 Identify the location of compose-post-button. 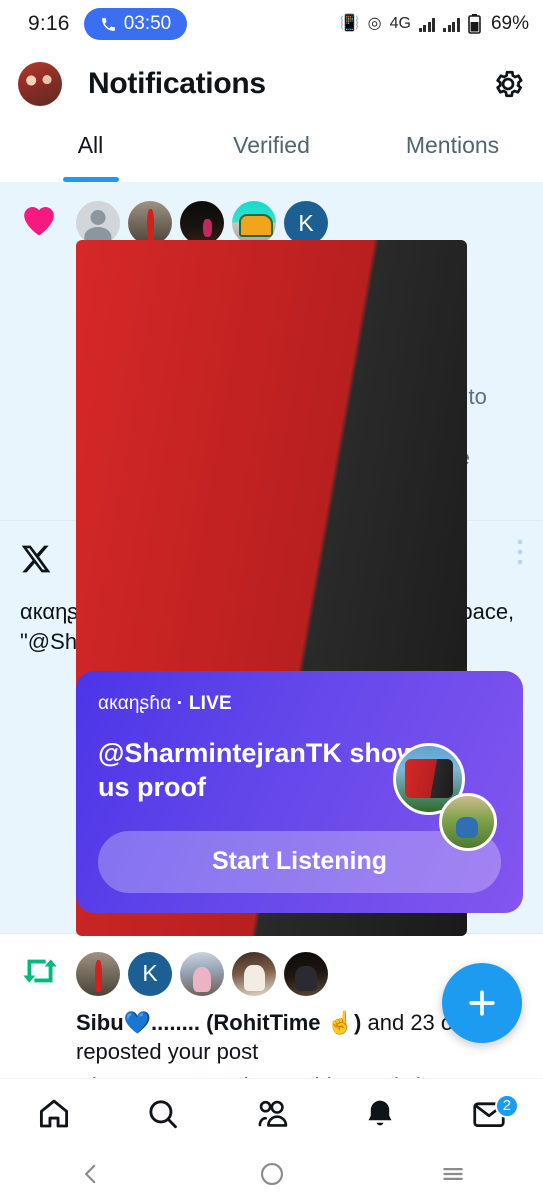
(482, 1003).